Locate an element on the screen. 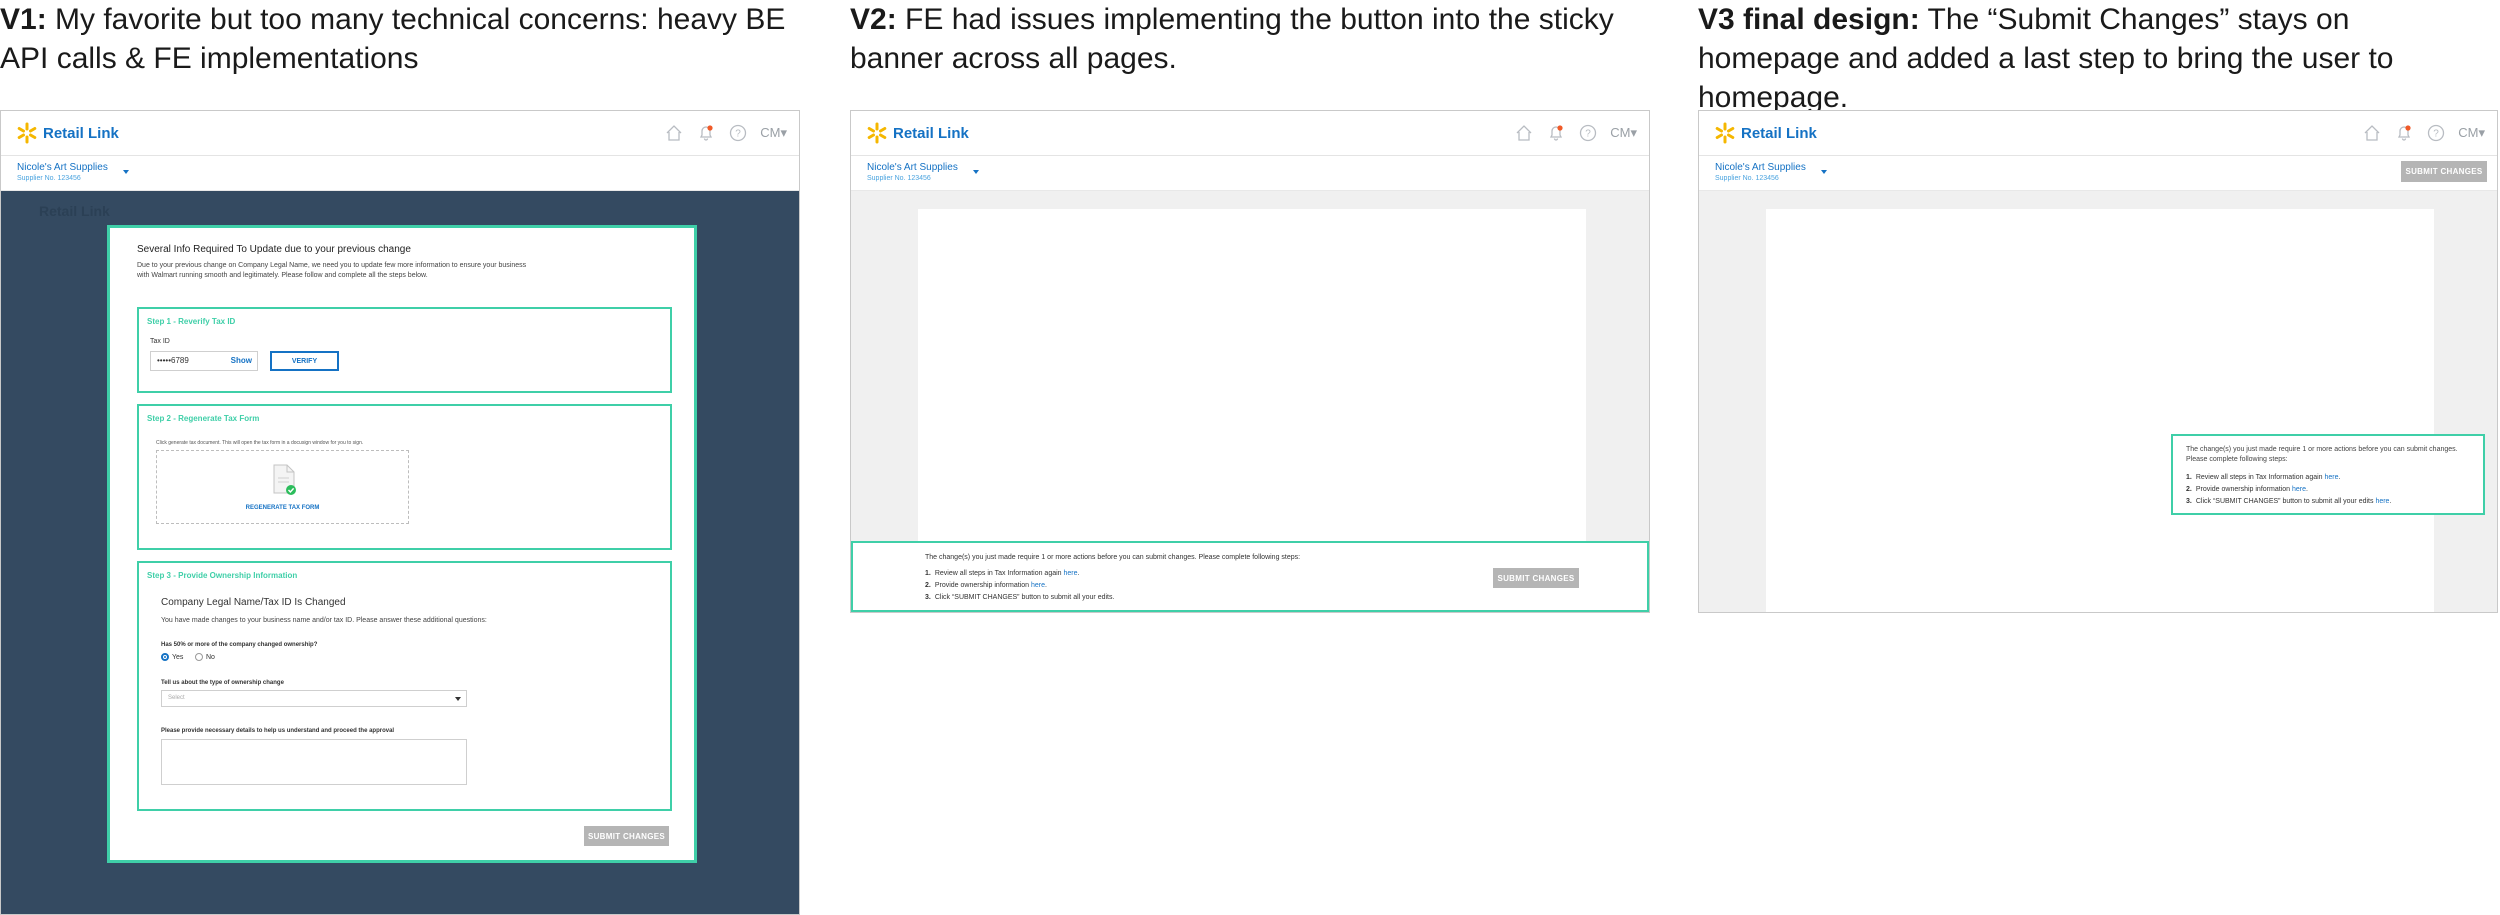  radio-no: No is located at coordinates (205, 657).